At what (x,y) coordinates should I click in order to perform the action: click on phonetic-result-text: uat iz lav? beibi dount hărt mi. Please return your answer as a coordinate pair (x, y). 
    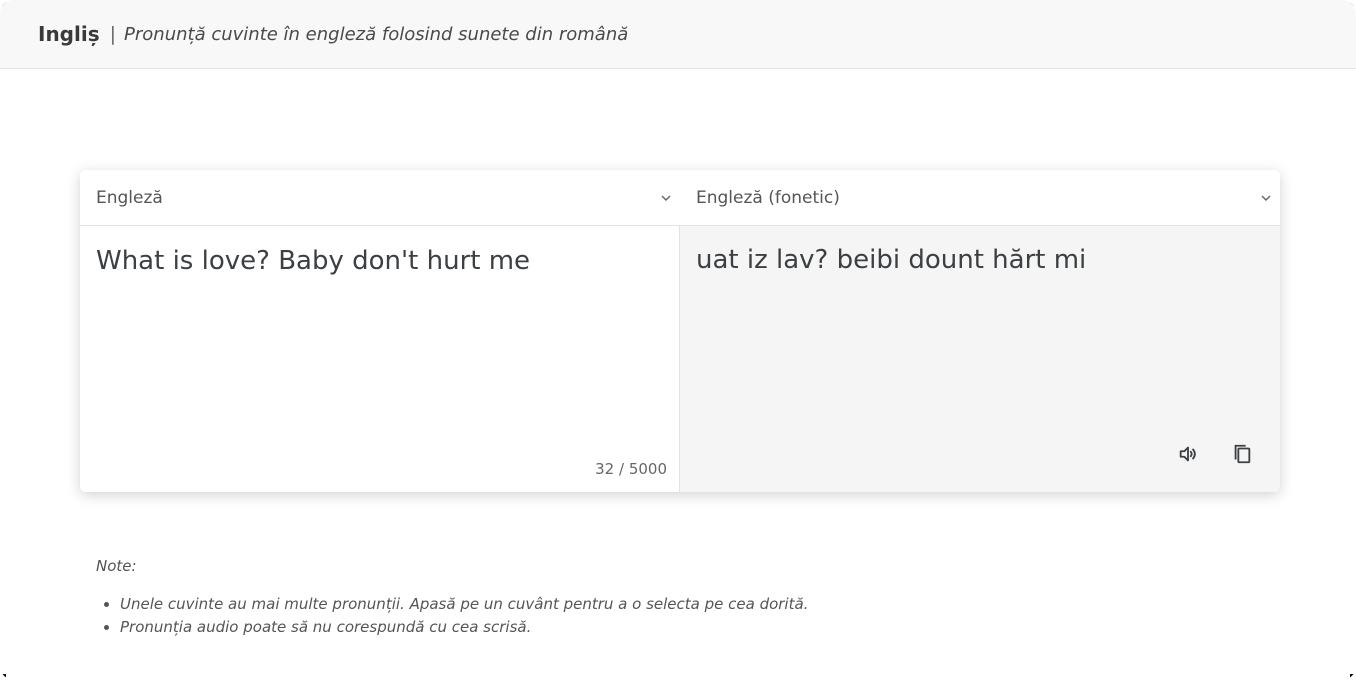
    Looking at the image, I should click on (891, 260).